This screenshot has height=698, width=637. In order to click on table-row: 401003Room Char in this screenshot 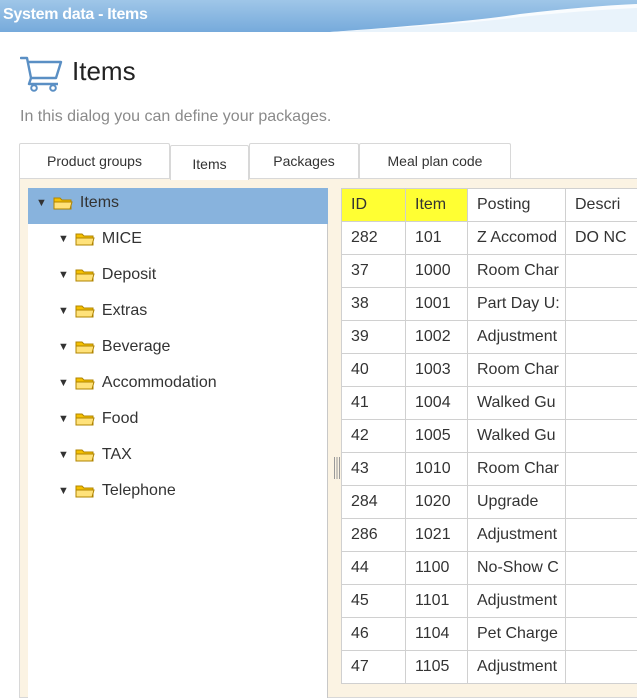, I will do `click(489, 370)`.